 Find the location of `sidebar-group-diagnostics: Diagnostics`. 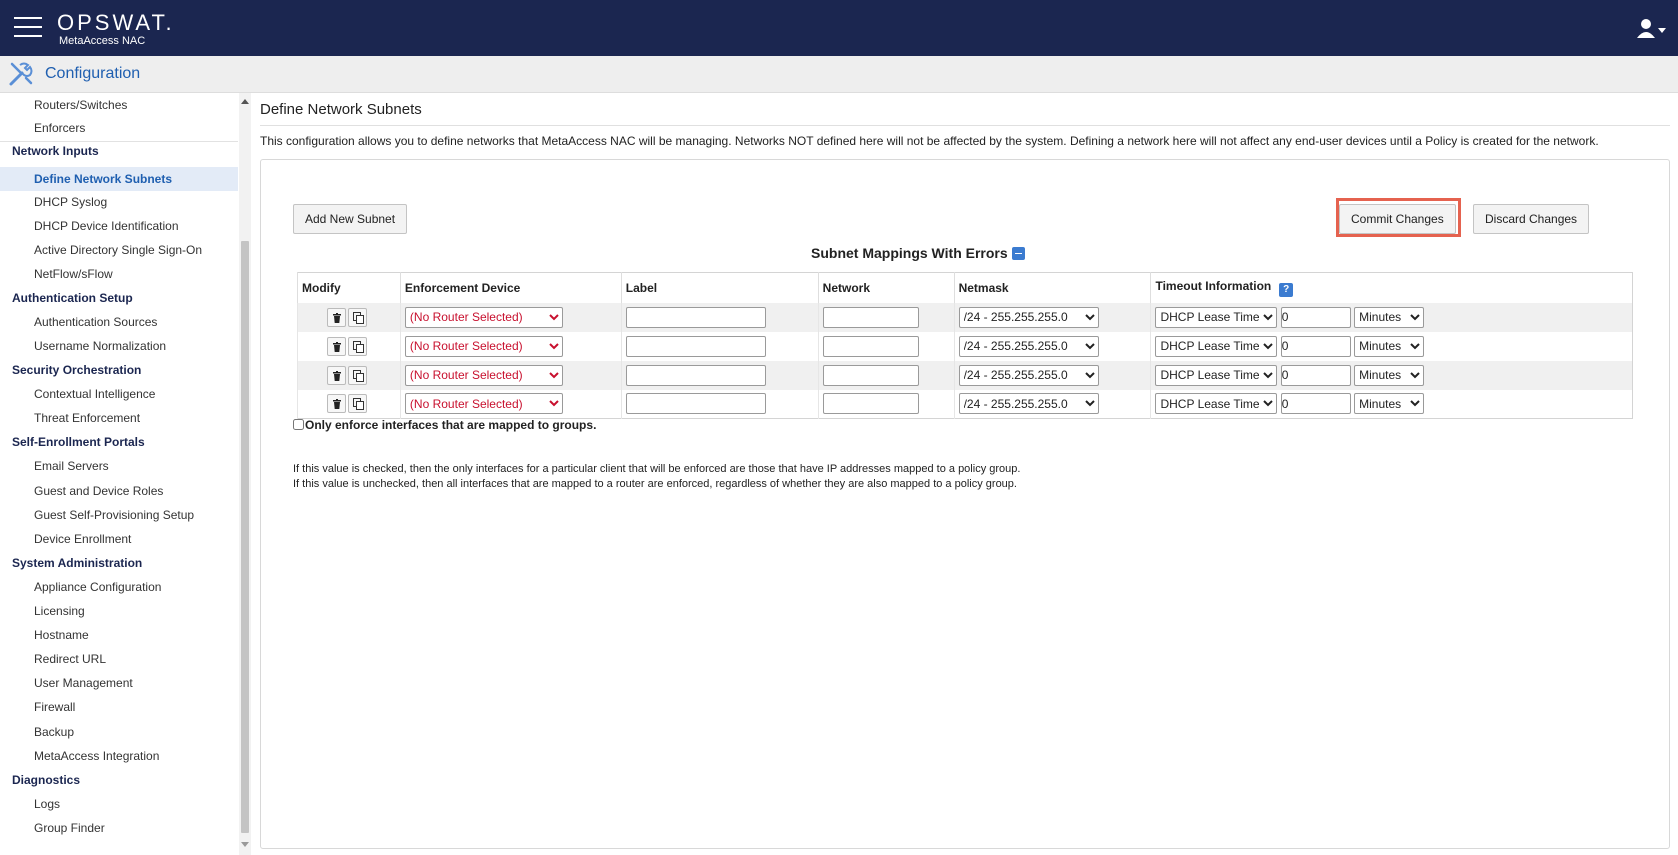

sidebar-group-diagnostics: Diagnostics is located at coordinates (46, 780).